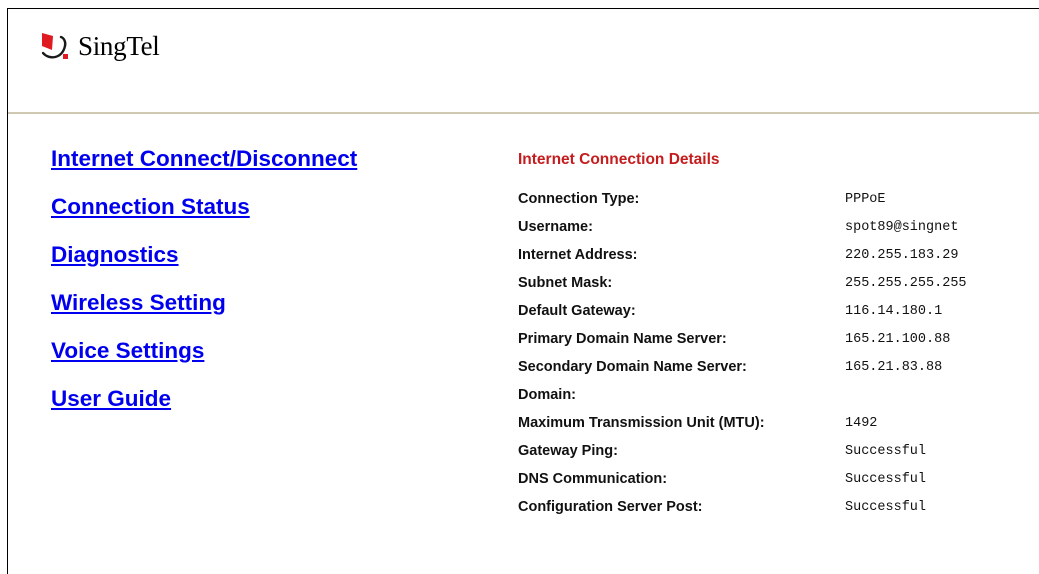 The image size is (1039, 574). What do you see at coordinates (722, 511) in the screenshot?
I see `detail-row-configuration-server-post: Configuration Server Post: Successful` at bounding box center [722, 511].